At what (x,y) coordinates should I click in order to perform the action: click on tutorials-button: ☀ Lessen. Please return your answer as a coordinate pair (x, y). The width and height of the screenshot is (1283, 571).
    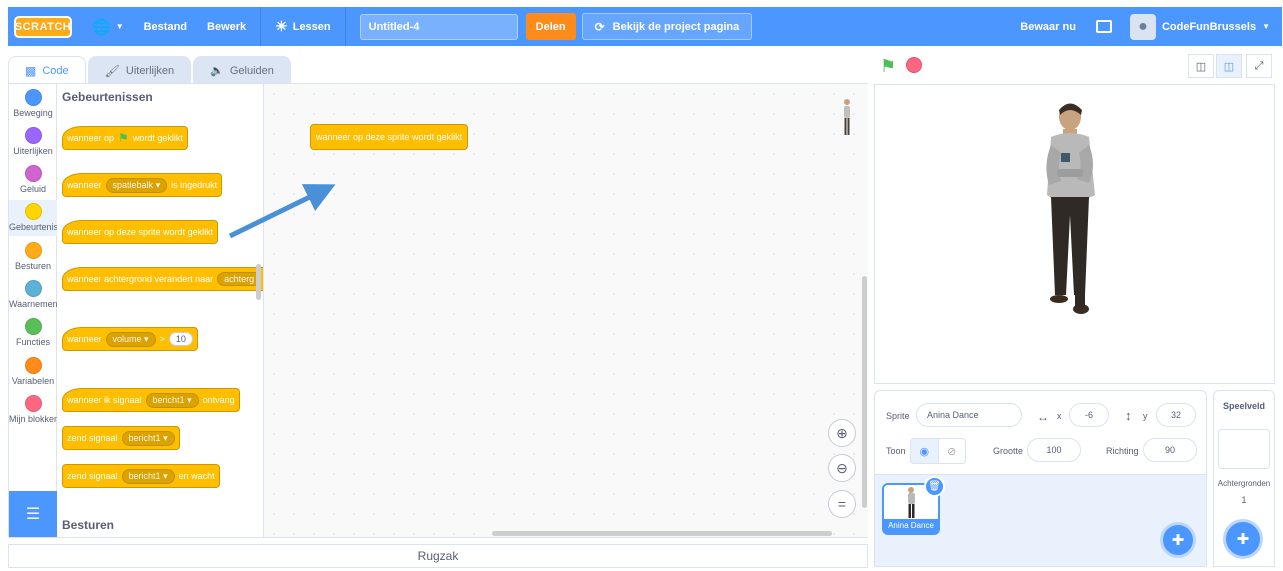
    Looking at the image, I should click on (302, 26).